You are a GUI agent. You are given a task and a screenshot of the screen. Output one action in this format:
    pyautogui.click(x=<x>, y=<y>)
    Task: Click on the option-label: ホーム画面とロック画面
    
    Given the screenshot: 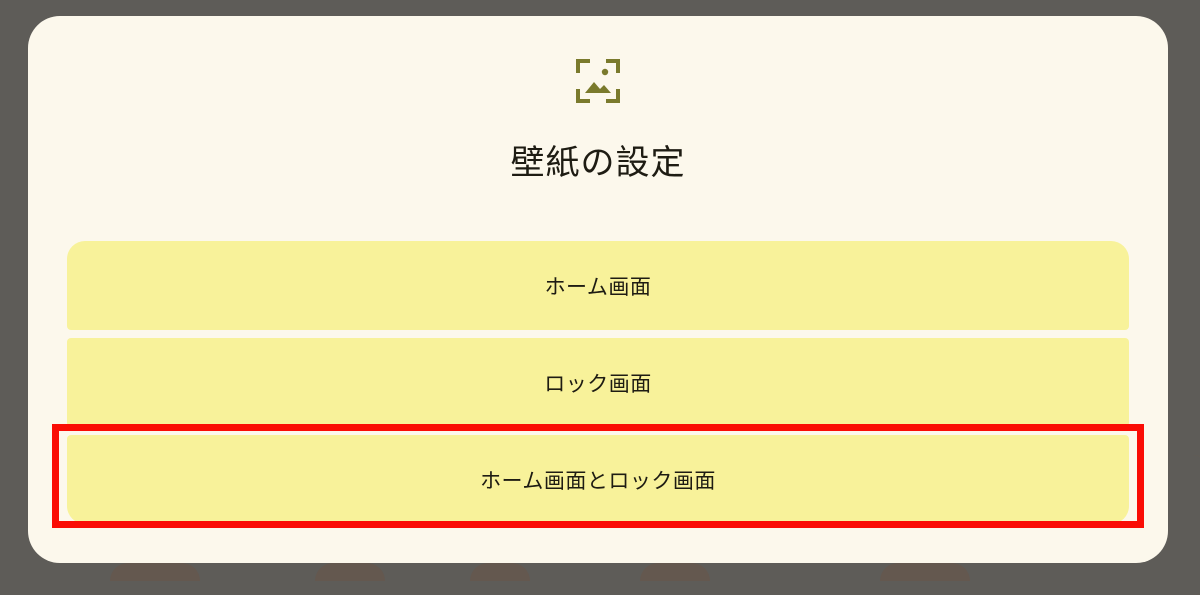 What is the action you would take?
    pyautogui.click(x=598, y=480)
    